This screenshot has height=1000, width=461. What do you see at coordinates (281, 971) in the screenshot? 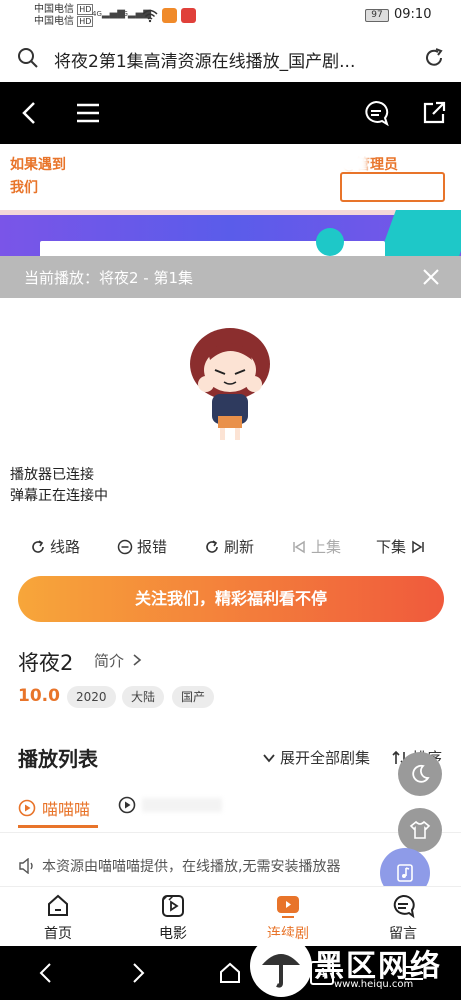
I see `umbrella-icon` at bounding box center [281, 971].